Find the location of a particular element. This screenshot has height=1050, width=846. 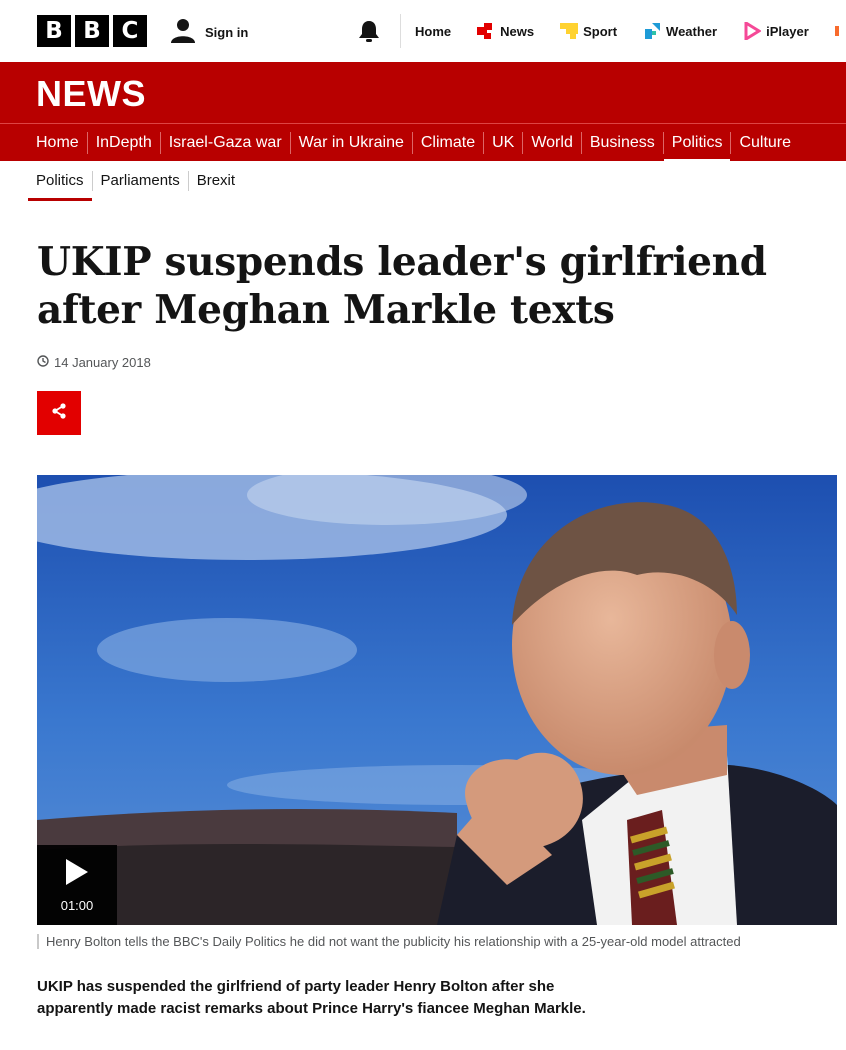

news-icon is located at coordinates (486, 31).